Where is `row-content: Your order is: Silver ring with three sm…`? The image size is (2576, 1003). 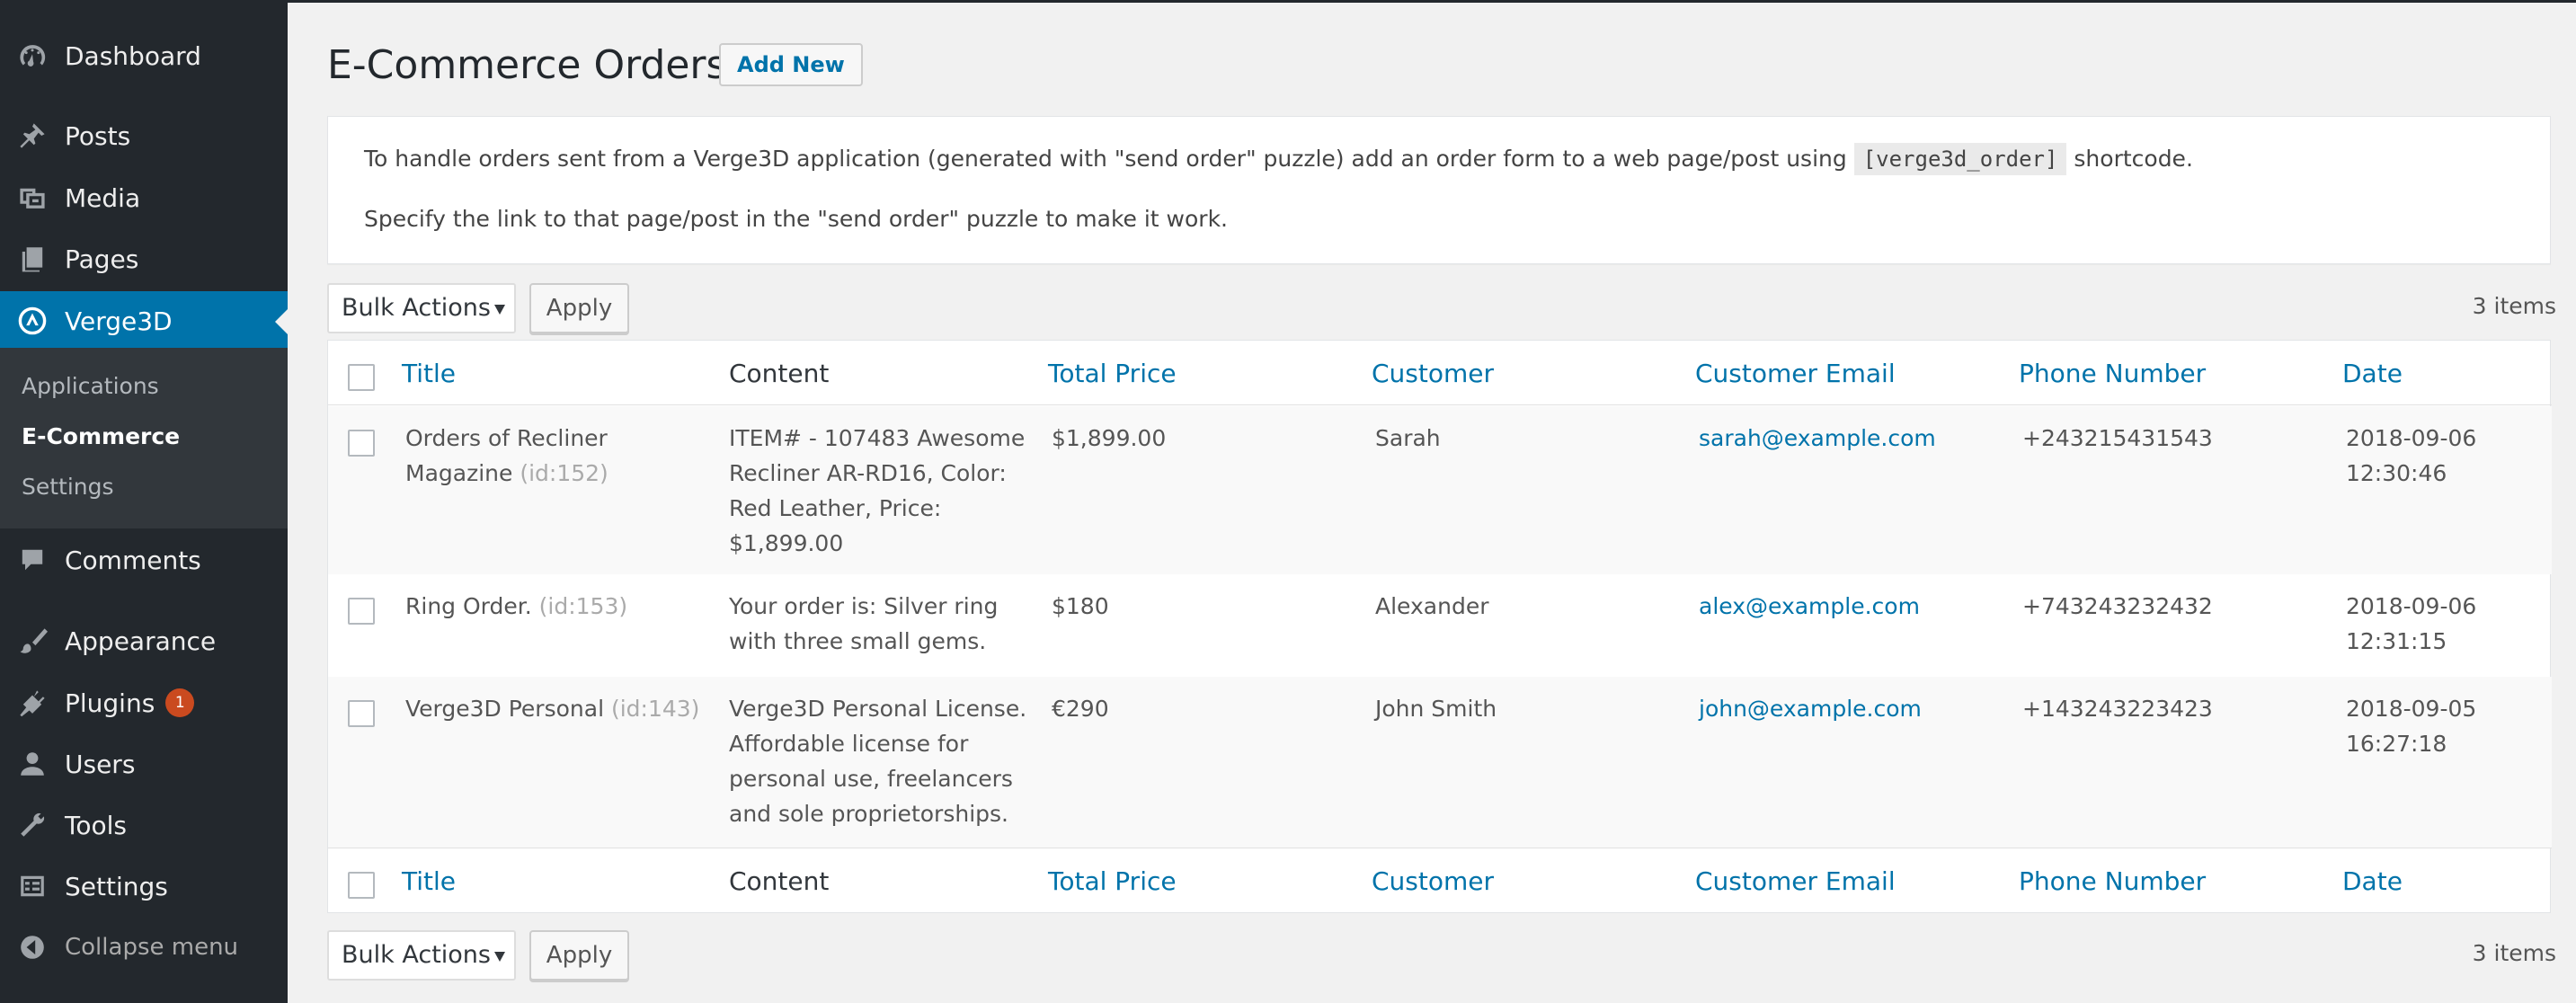
row-content: Your order is: Silver ring with three sm… is located at coordinates (864, 623).